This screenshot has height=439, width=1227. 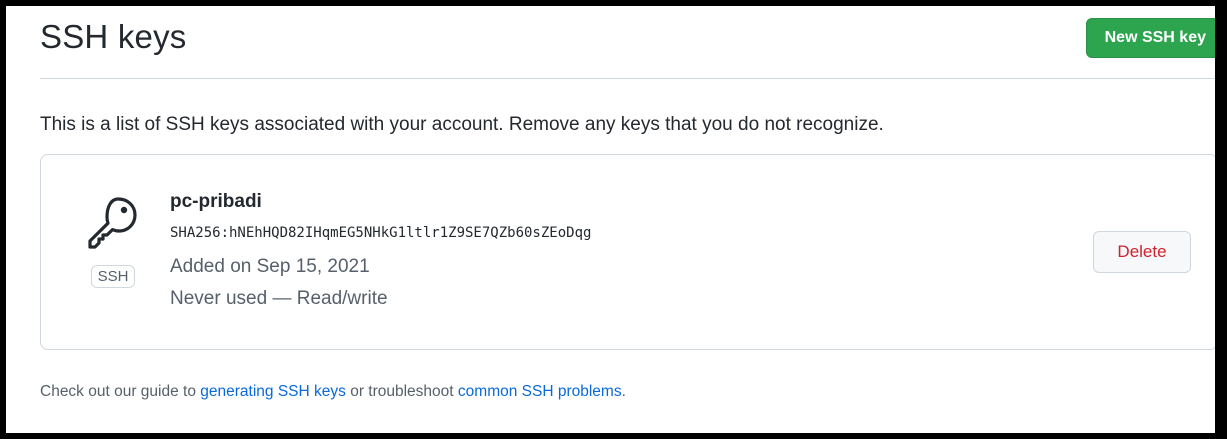 What do you see at coordinates (623, 391) in the screenshot?
I see `footer-text-suffix: .` at bounding box center [623, 391].